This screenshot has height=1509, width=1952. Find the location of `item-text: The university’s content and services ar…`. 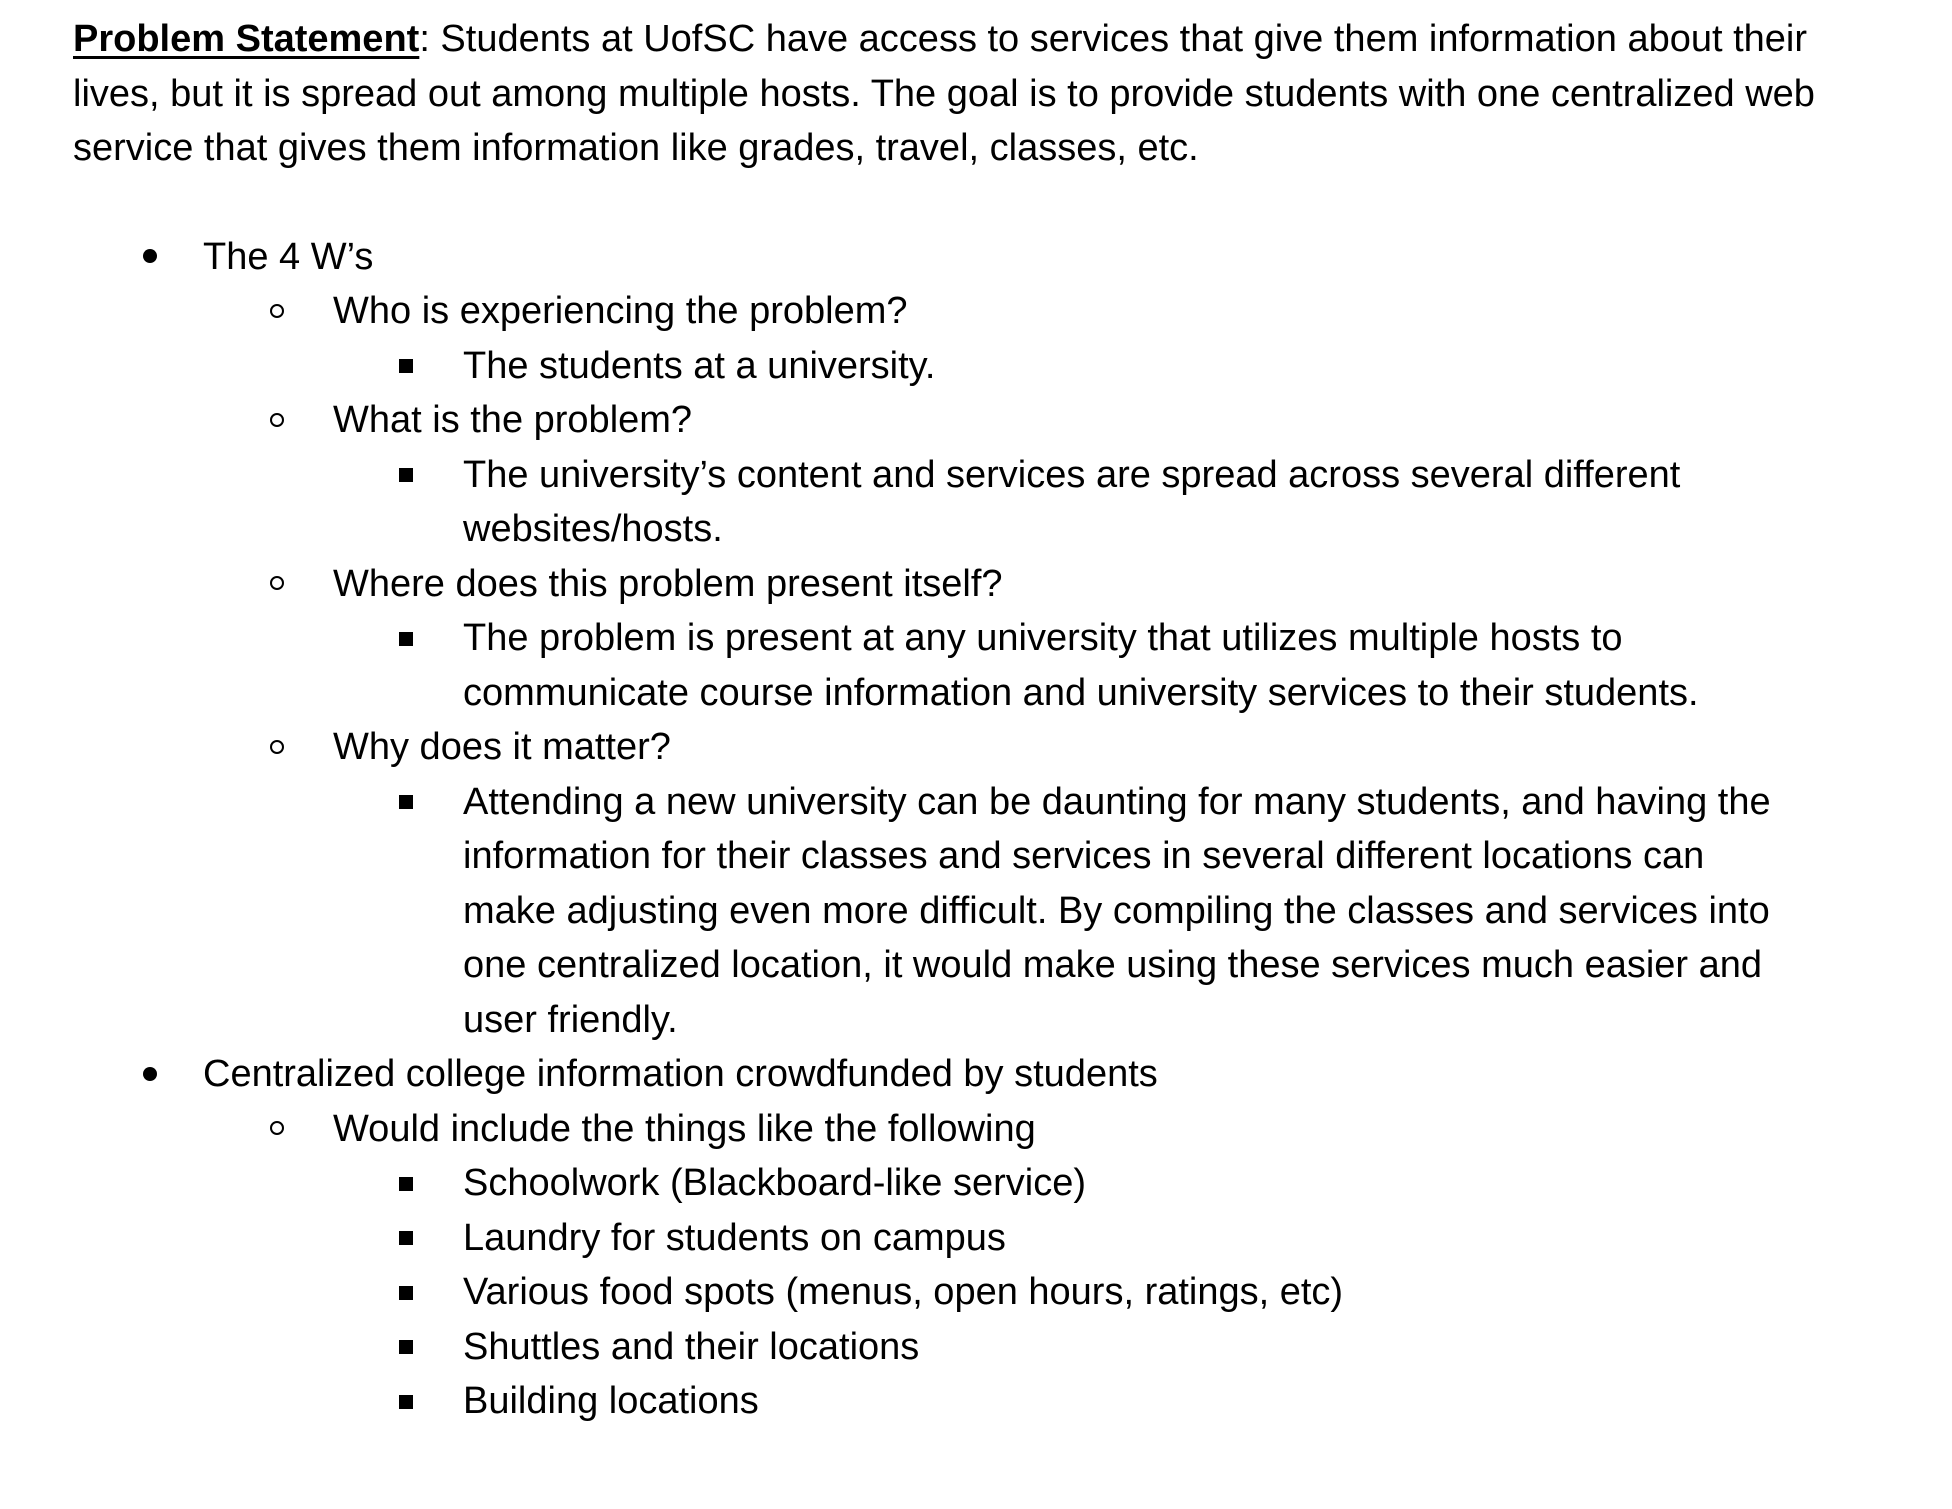

item-text: The university’s content and services ar… is located at coordinates (1072, 502).